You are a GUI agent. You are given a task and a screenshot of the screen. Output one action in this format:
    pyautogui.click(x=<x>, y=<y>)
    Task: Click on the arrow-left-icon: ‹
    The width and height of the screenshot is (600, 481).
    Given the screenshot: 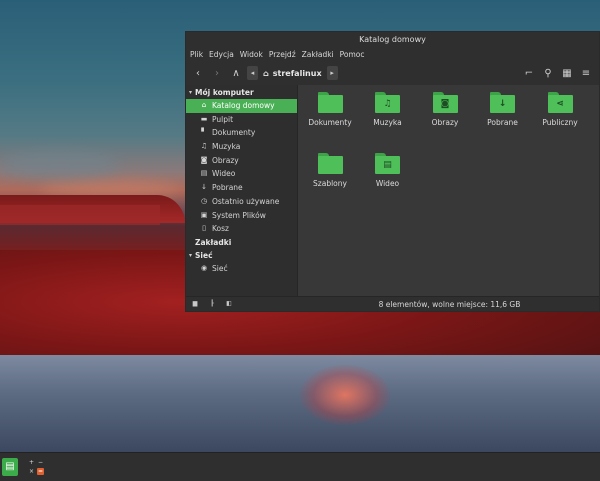 What is the action you would take?
    pyautogui.click(x=198, y=73)
    